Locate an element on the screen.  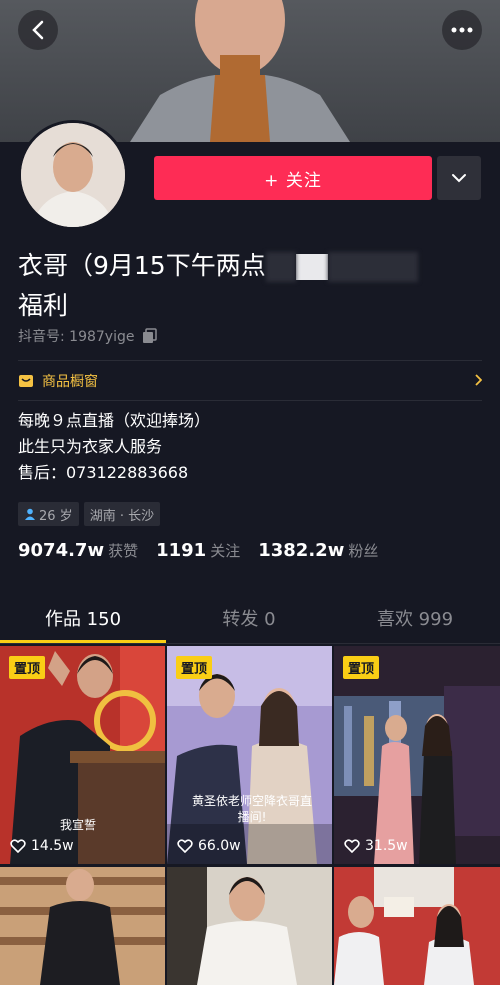
profile-tags: 26 岁 湖南 · 长沙 is located at coordinates (89, 514).